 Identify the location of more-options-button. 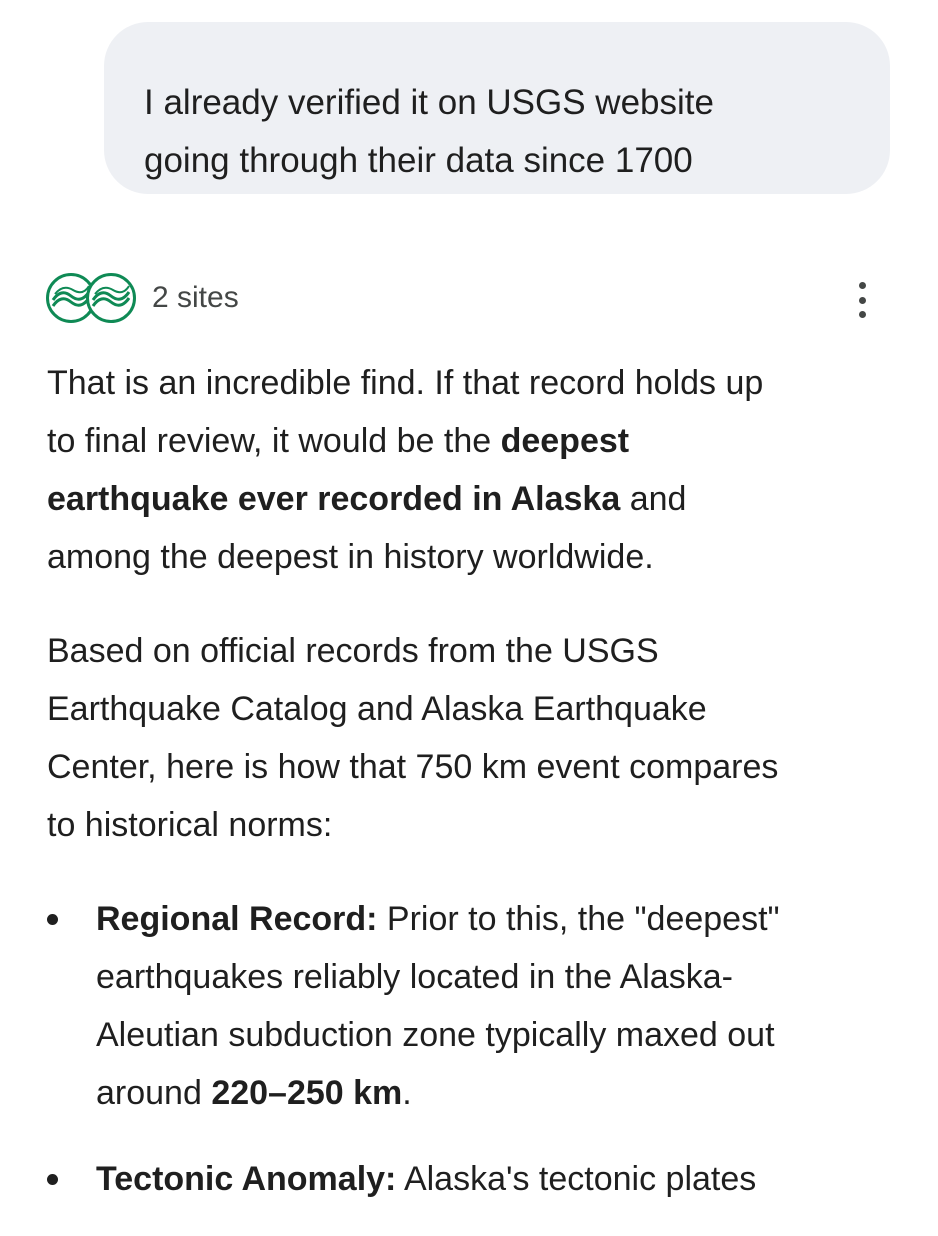
(862, 300).